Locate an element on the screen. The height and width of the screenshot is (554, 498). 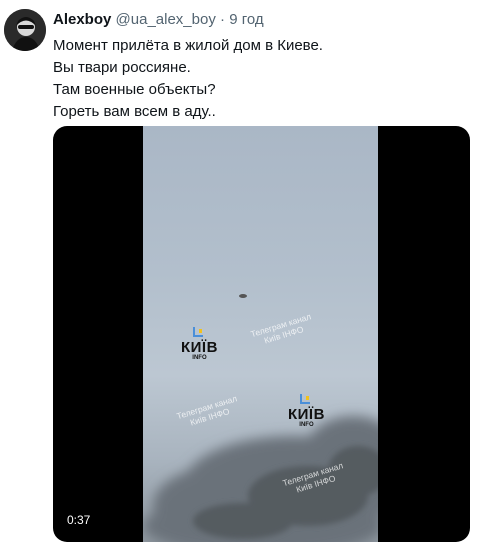
avatar-image is located at coordinates (25, 30).